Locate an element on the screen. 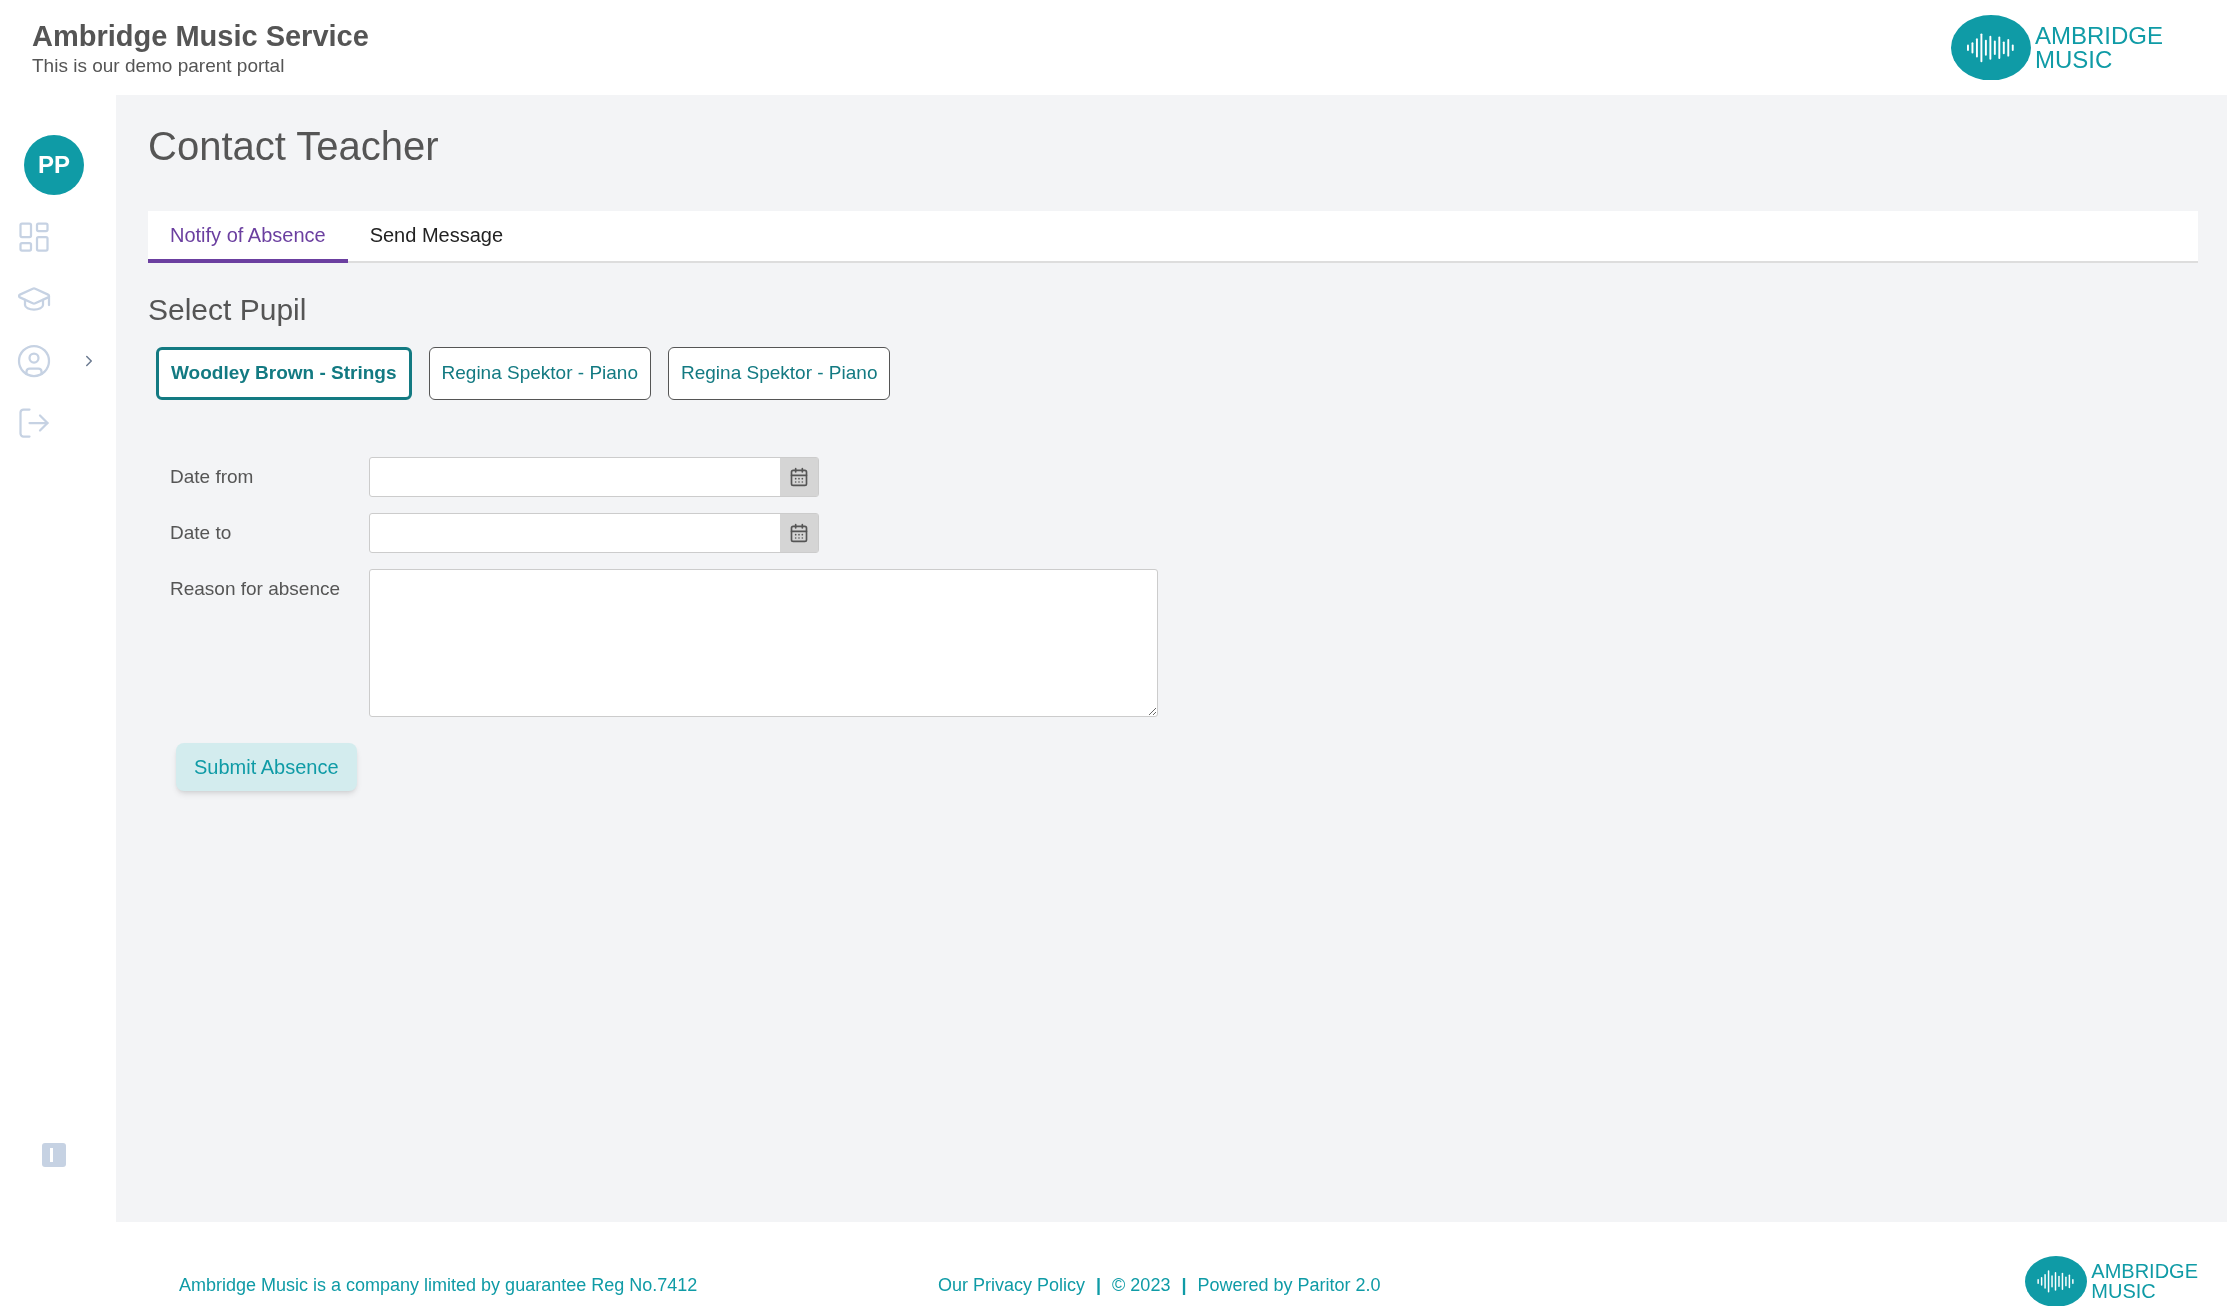  panel-toggle-icon is located at coordinates (54, 1155).